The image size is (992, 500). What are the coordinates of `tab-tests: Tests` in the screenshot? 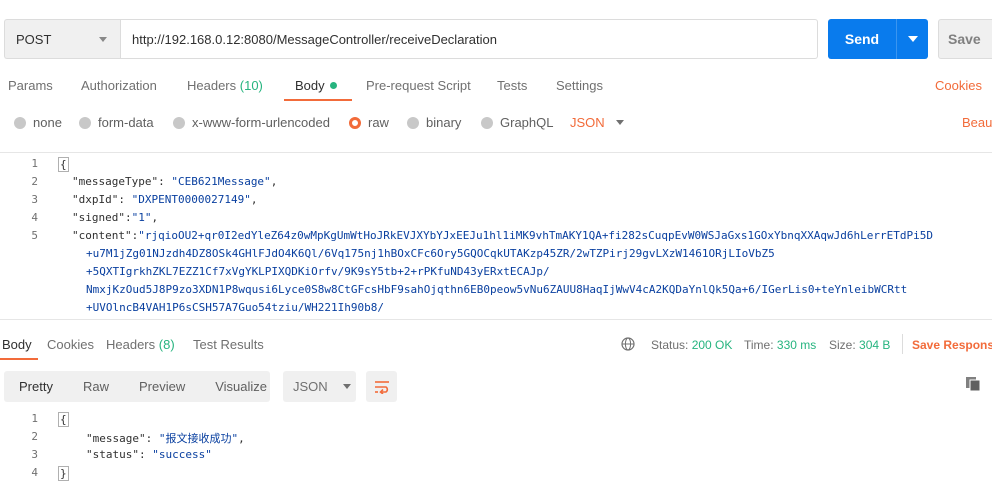 It's located at (512, 85).